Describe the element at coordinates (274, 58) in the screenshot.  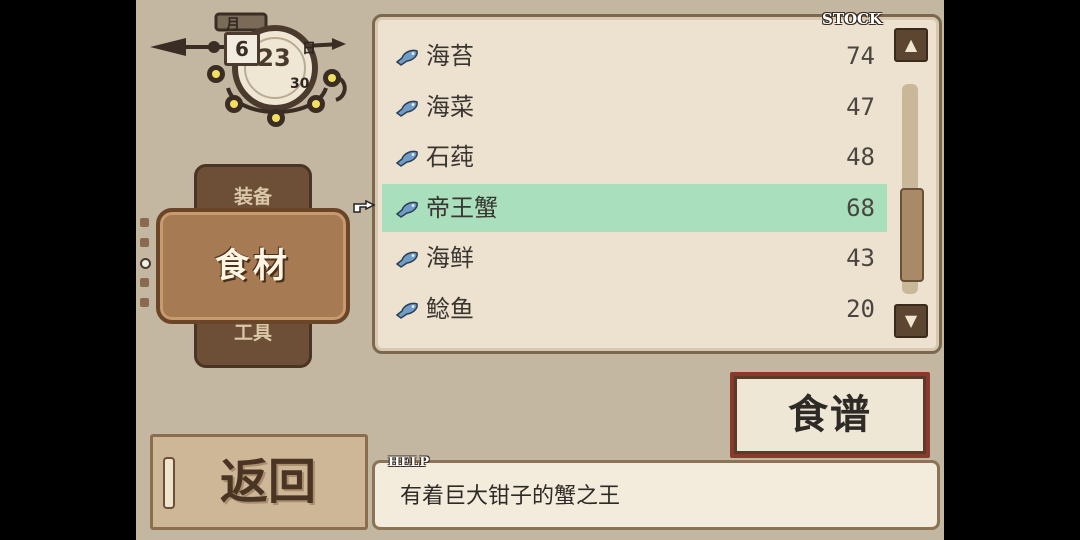
I see `day-value: 23` at that location.